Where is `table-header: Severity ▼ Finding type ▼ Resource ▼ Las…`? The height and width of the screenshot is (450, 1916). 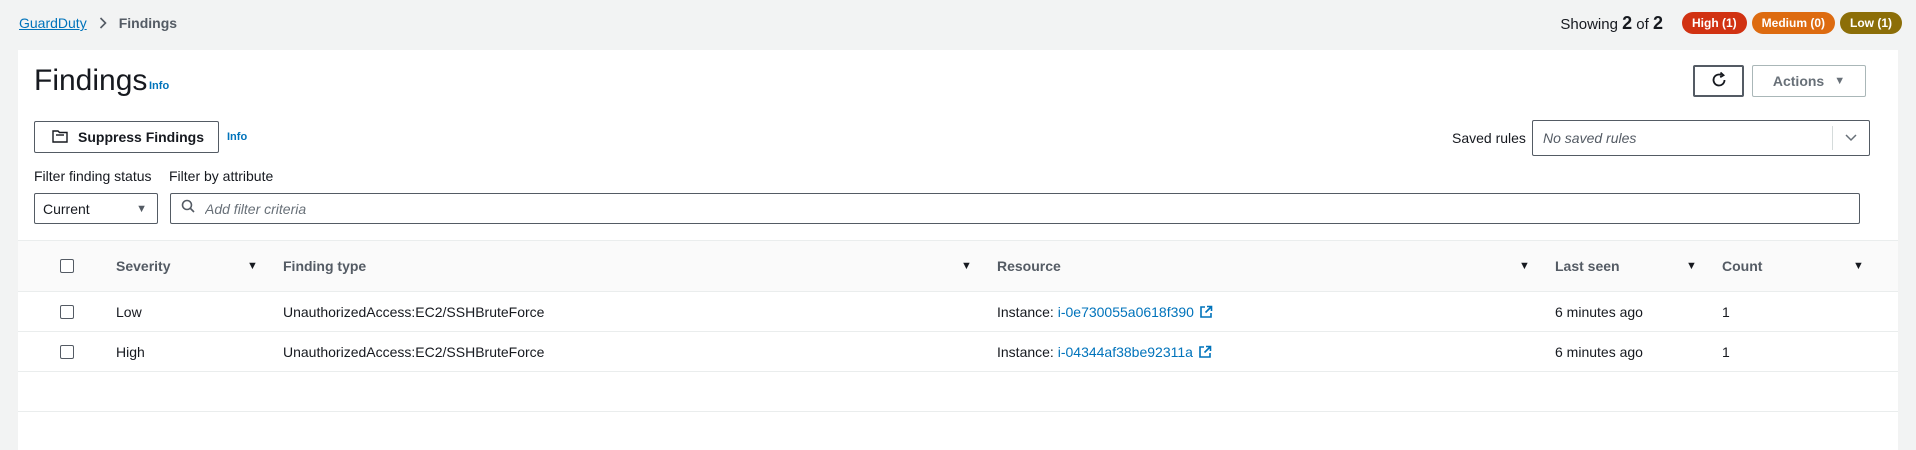 table-header: Severity ▼ Finding type ▼ Resource ▼ Las… is located at coordinates (958, 266).